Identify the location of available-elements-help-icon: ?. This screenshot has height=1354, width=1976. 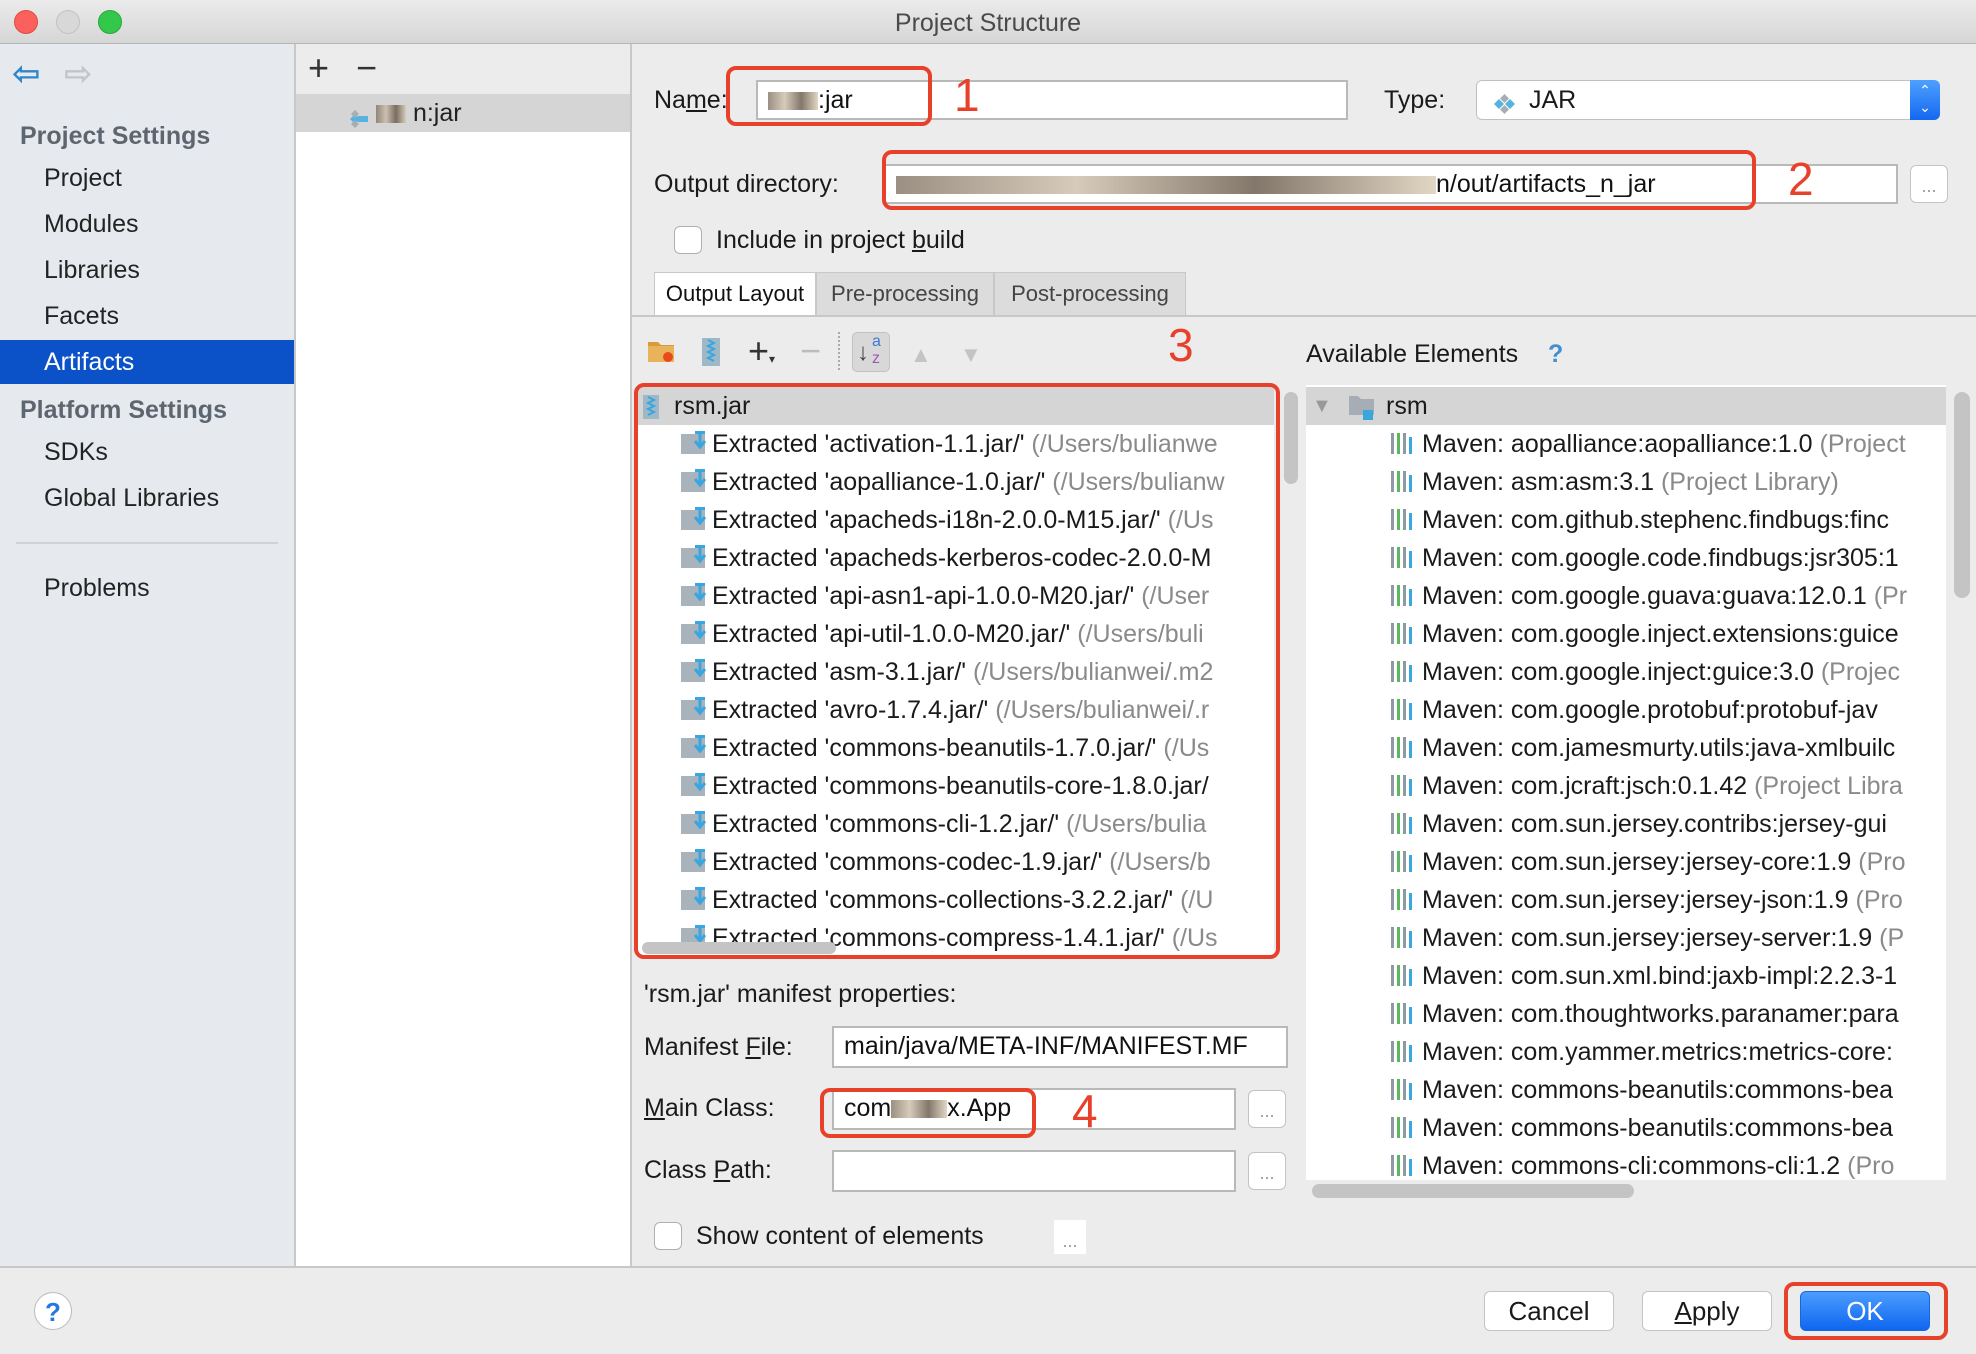
(1555, 354).